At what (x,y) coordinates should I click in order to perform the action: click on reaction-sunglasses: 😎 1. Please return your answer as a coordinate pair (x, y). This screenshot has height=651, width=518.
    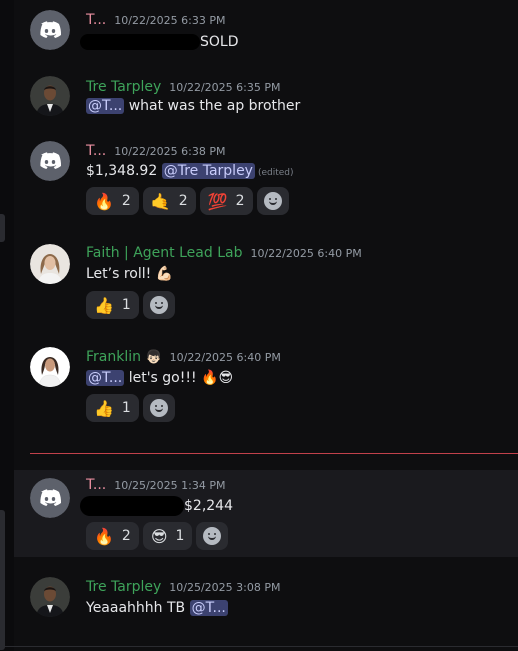
    Looking at the image, I should click on (167, 536).